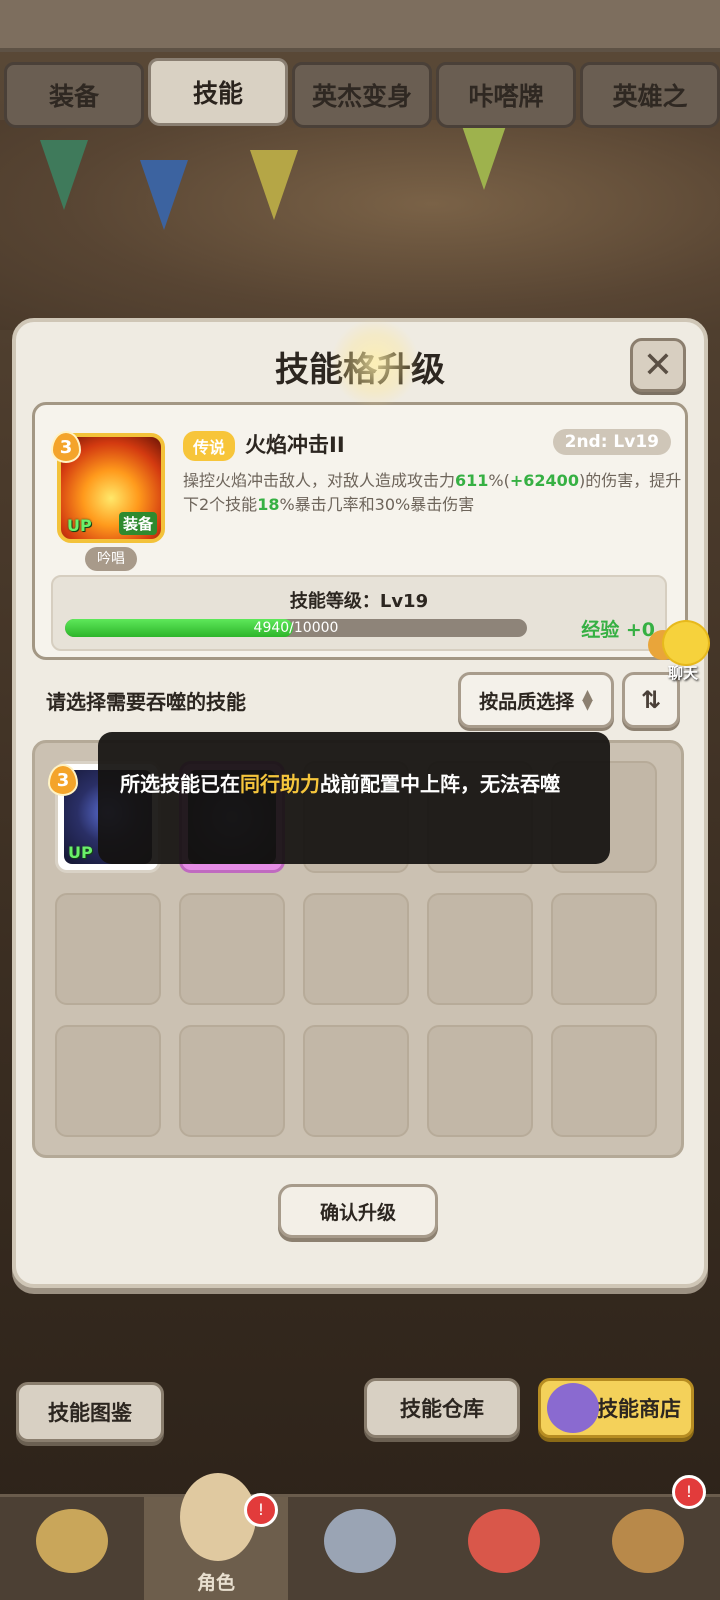 The image size is (720, 1600). Describe the element at coordinates (295, 445) in the screenshot. I see `skill-name: 火焰冲击II` at that location.